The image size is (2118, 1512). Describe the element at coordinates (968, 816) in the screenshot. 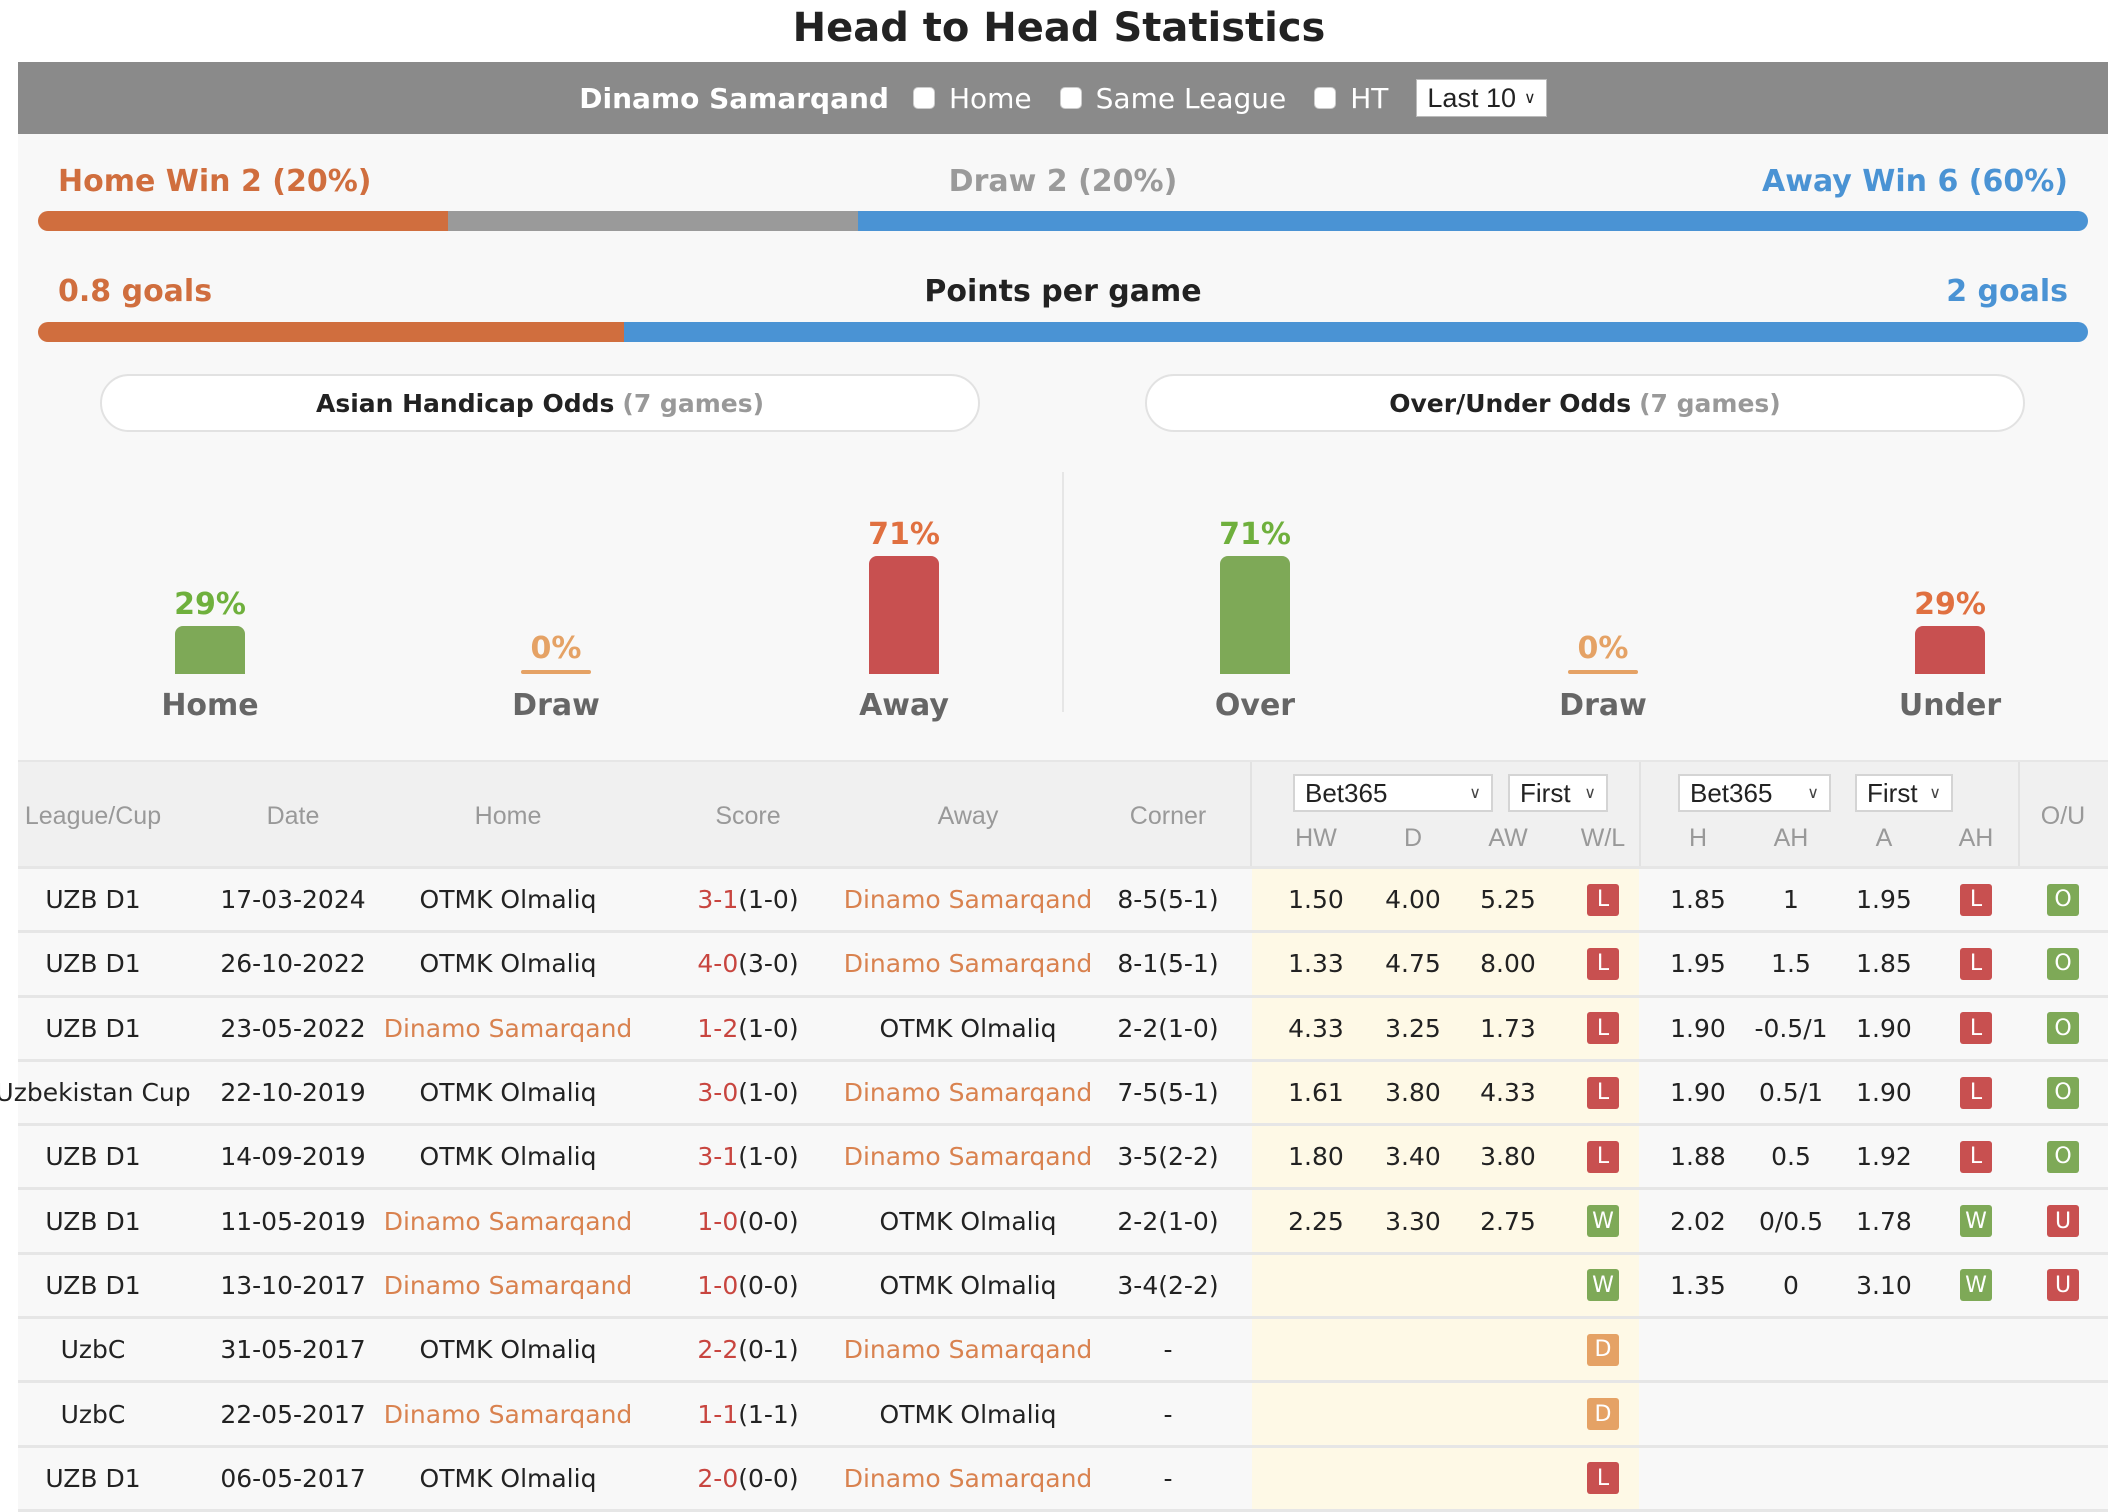

I see `header-away: Away` at that location.